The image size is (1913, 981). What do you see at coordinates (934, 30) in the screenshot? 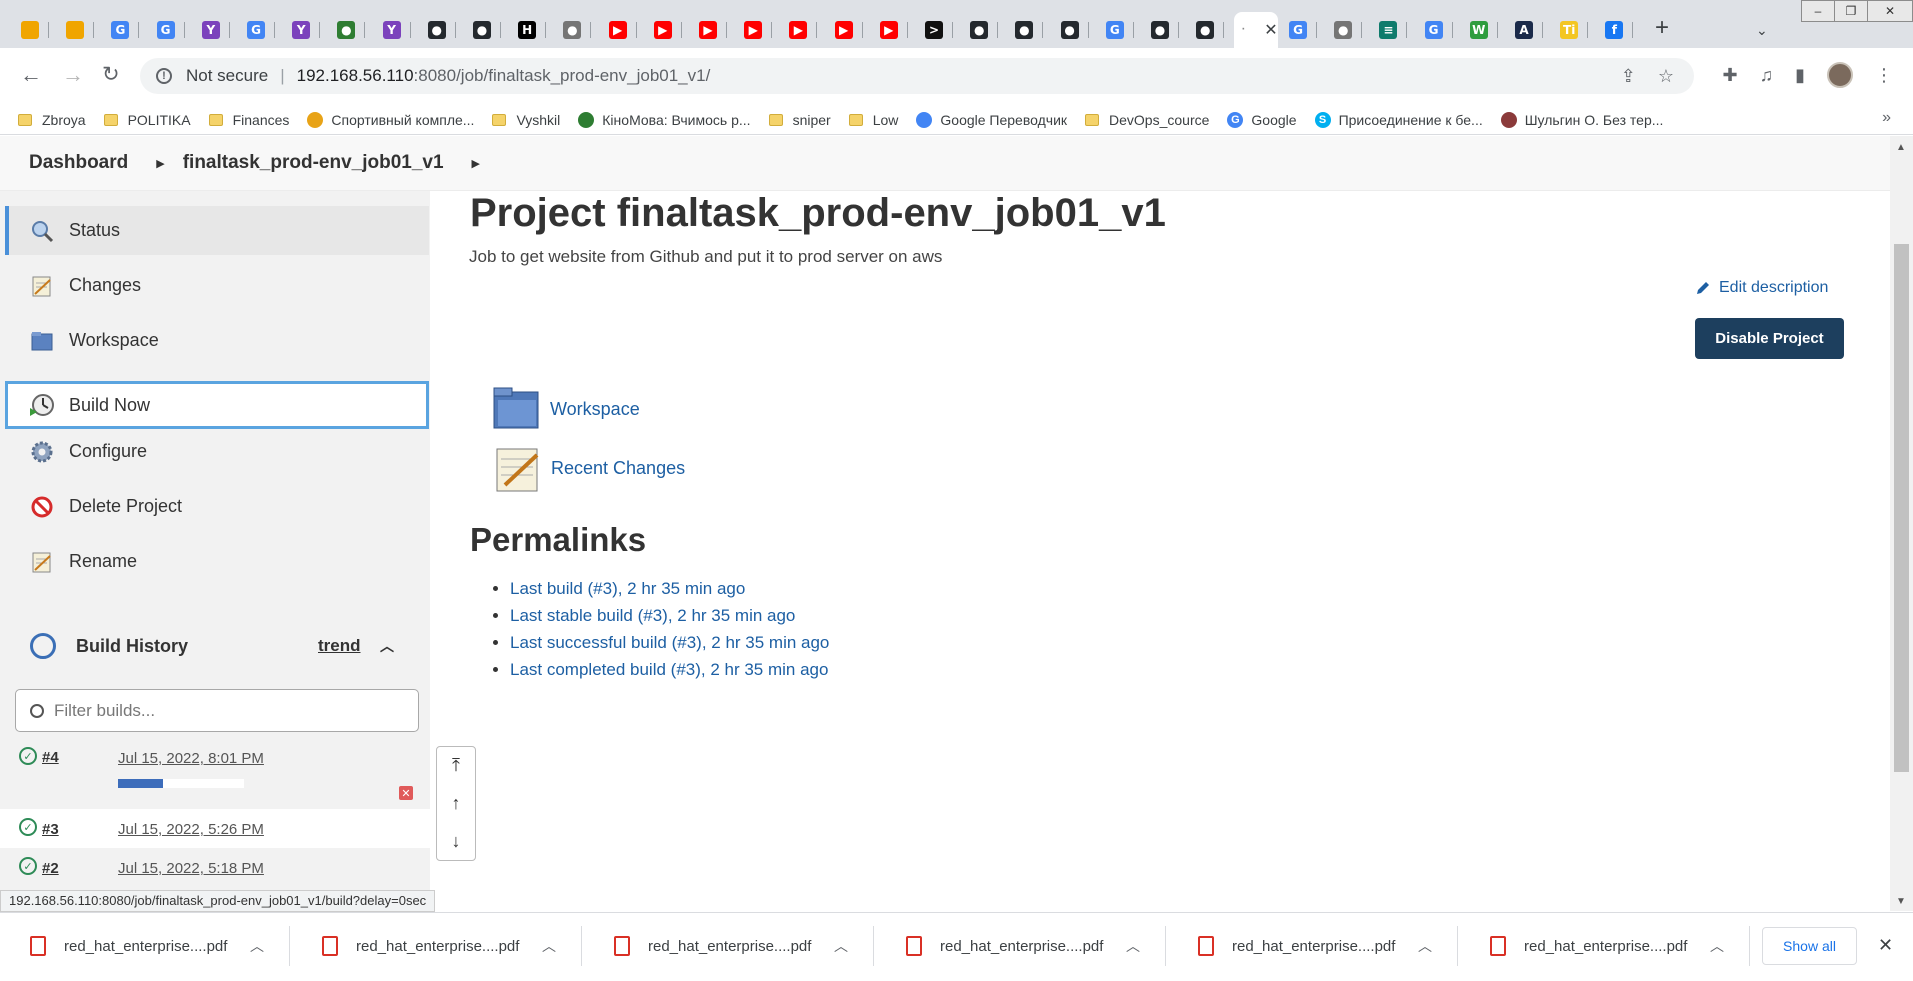
I see `browser-tab: >` at bounding box center [934, 30].